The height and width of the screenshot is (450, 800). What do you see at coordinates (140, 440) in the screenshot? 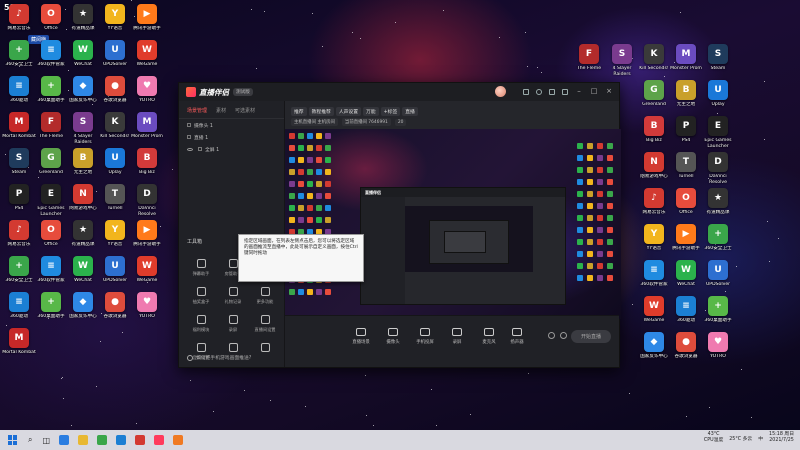
I see `netease-icon` at bounding box center [140, 440].